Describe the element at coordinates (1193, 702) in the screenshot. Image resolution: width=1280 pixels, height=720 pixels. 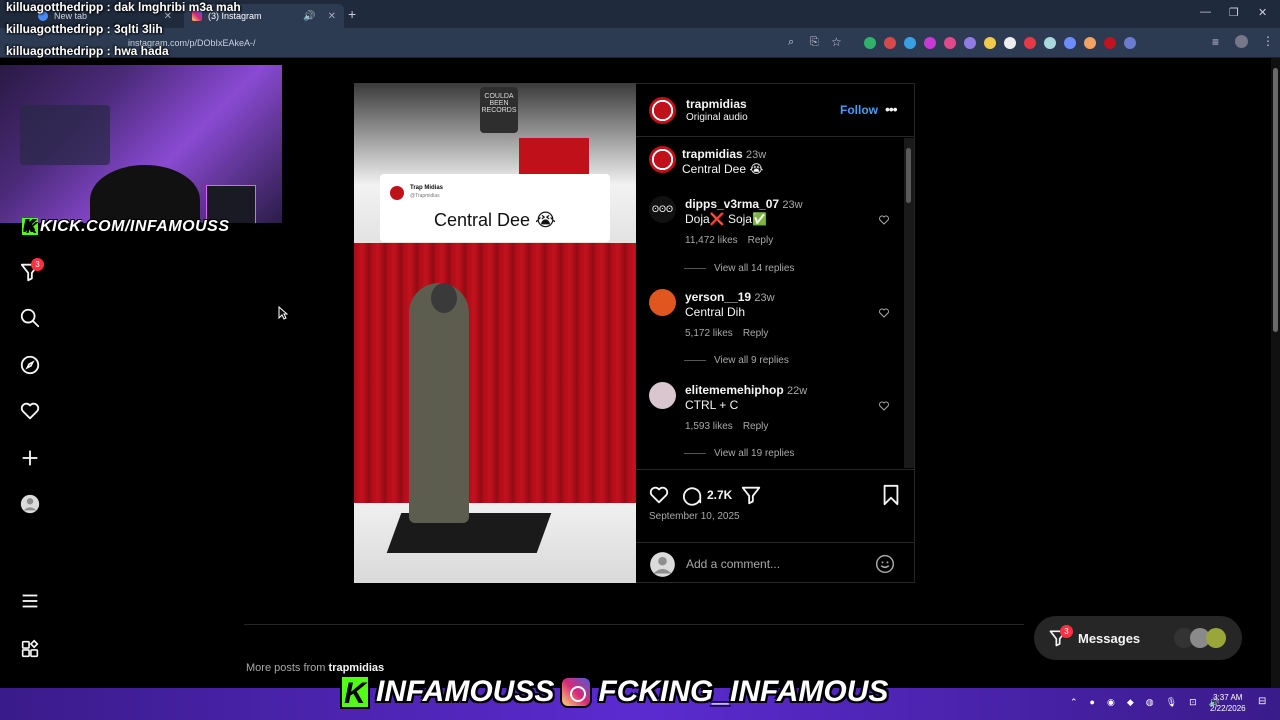
I see `network-icon: ⊡` at that location.